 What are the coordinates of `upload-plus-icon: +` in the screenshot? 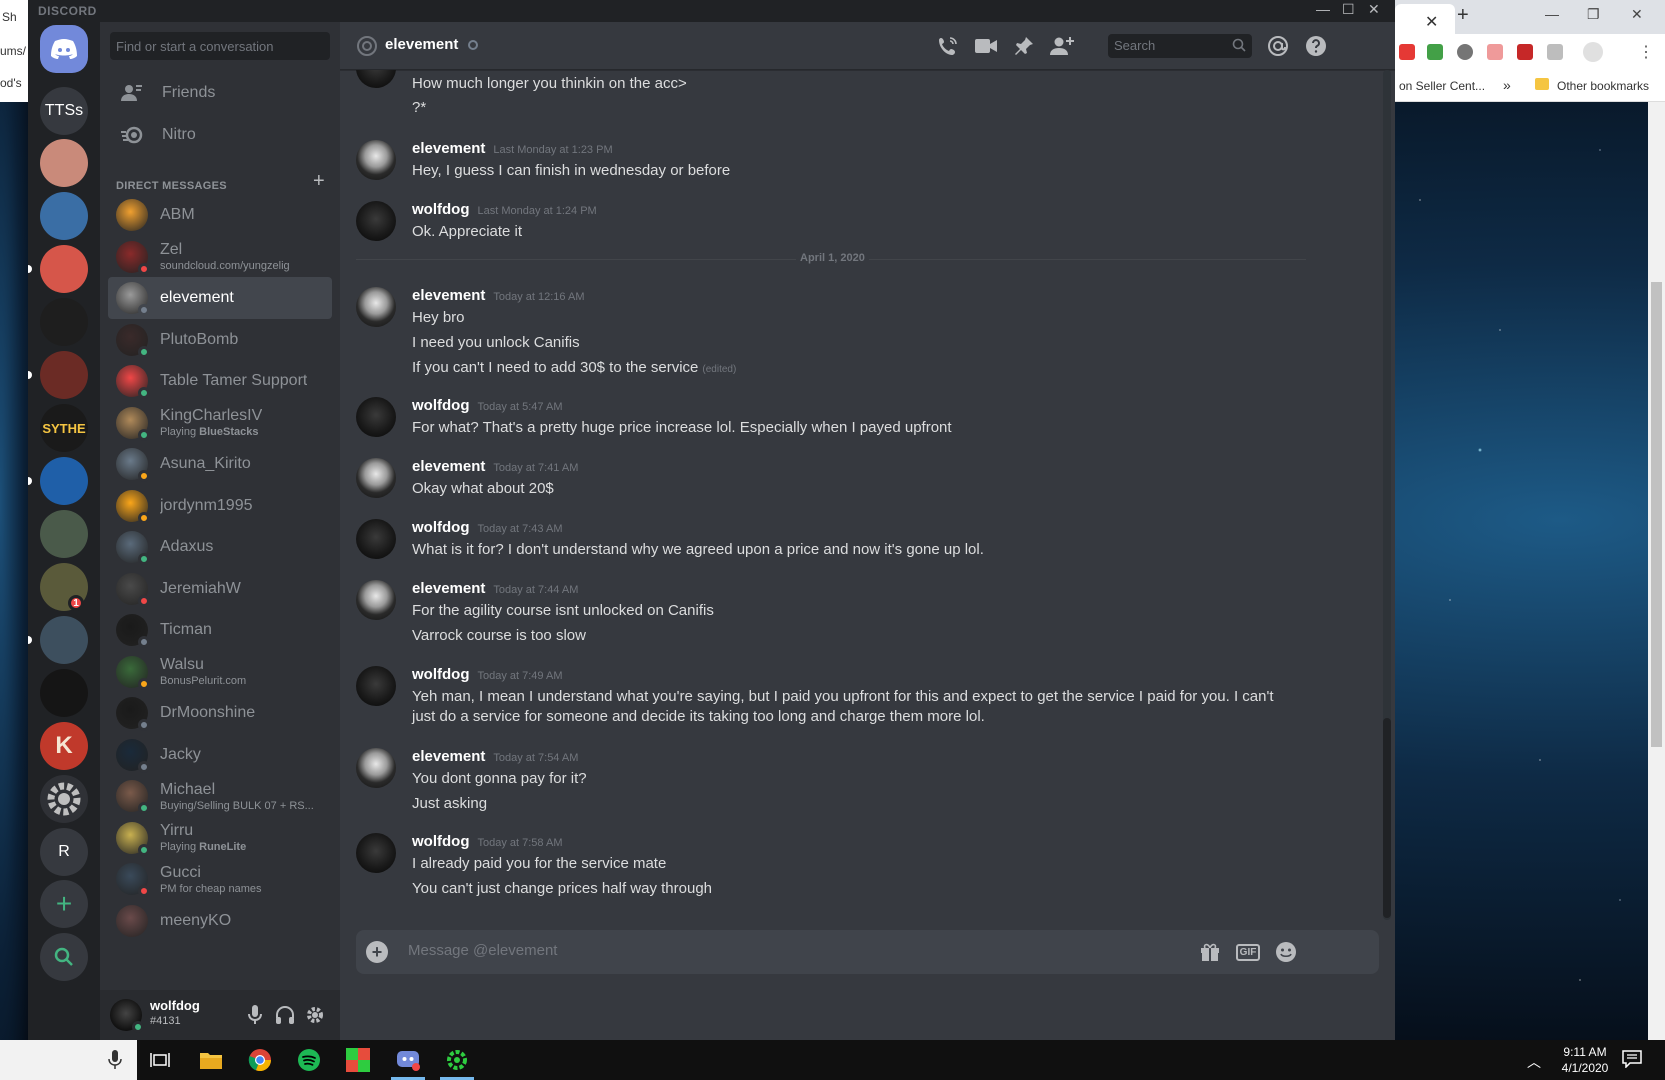 It's located at (377, 952).